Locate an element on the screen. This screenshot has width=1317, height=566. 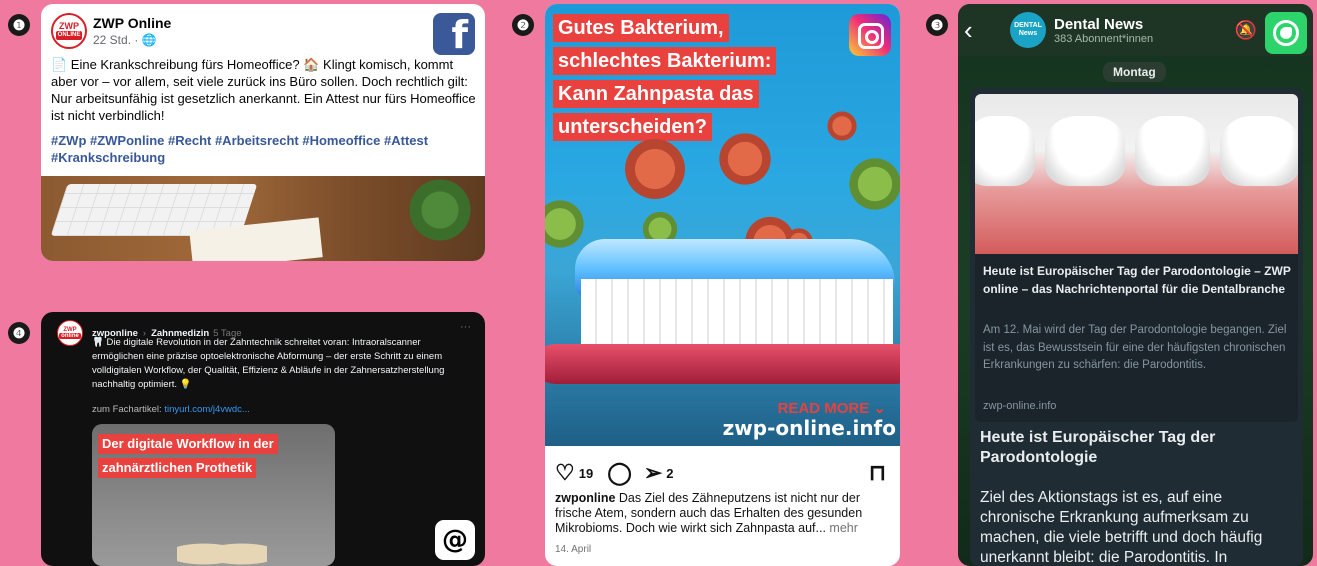
page-avatar: ZWP ONLINE is located at coordinates (69, 31).